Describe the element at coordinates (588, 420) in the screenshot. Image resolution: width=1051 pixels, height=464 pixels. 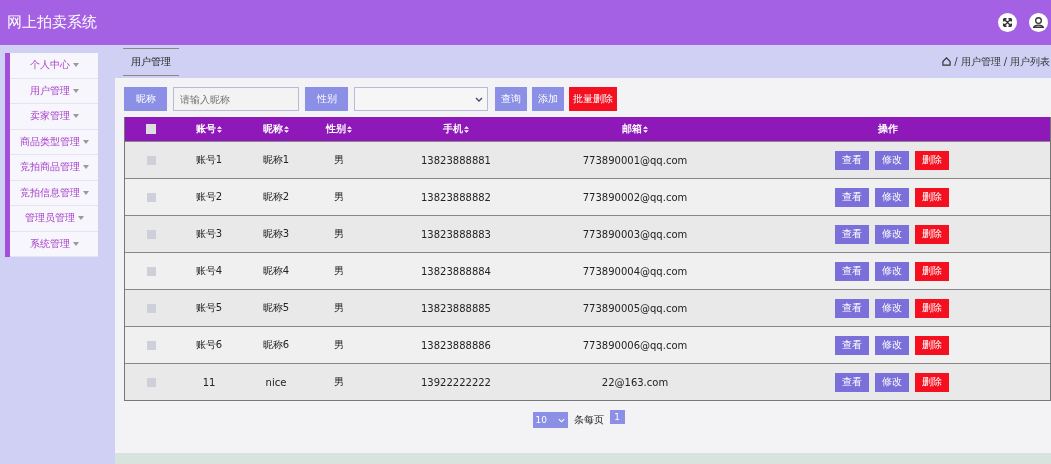
I see `page-size-label: 条每页` at that location.